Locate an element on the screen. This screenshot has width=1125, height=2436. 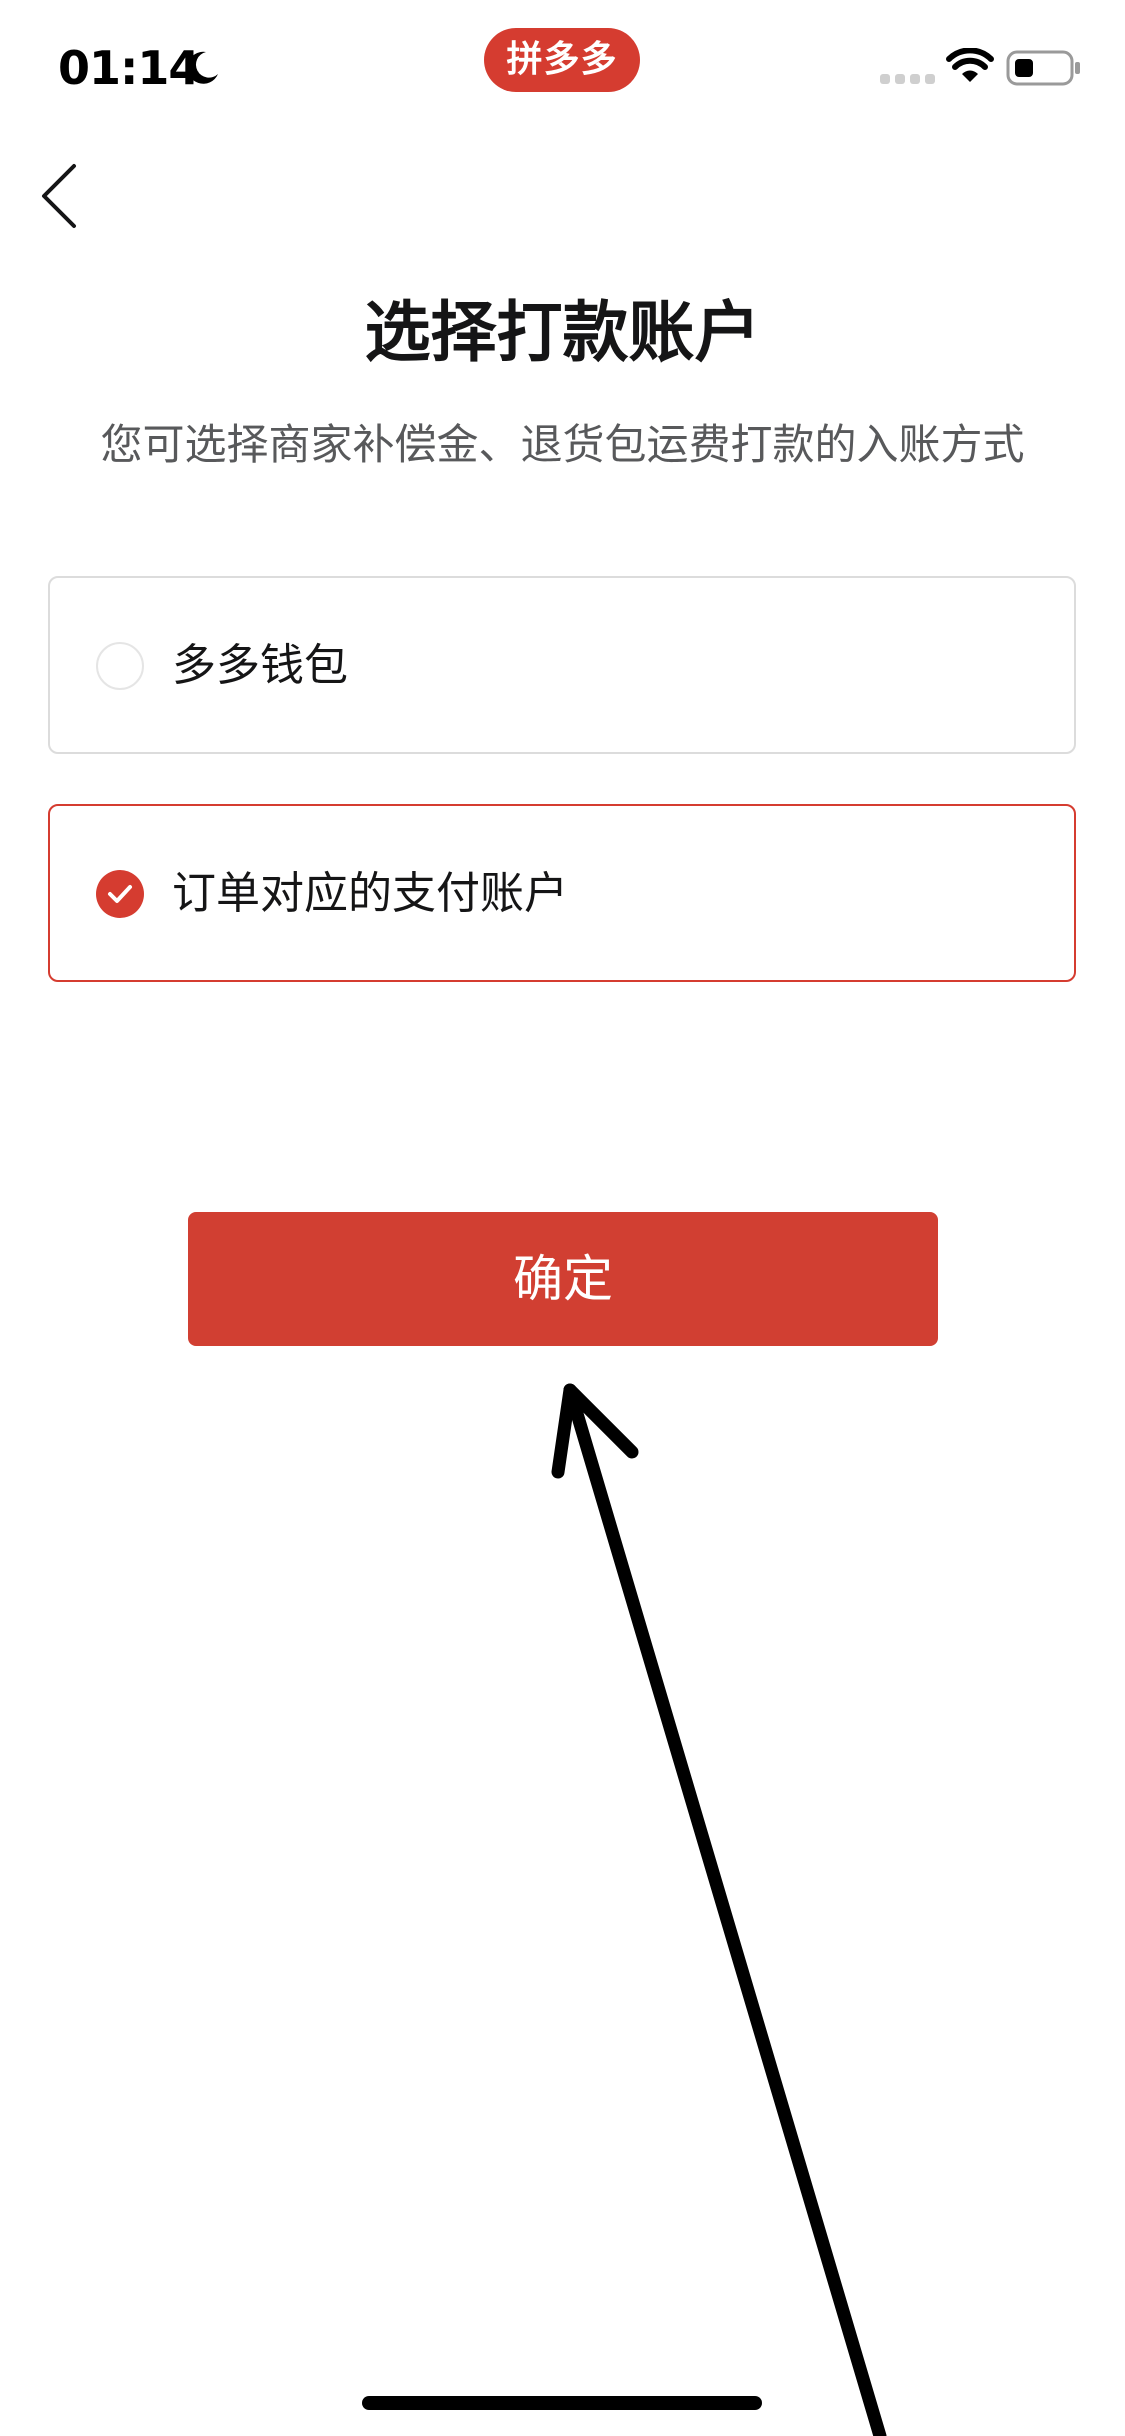
option-duoduo-wallet: 多多钱包 is located at coordinates (562, 665).